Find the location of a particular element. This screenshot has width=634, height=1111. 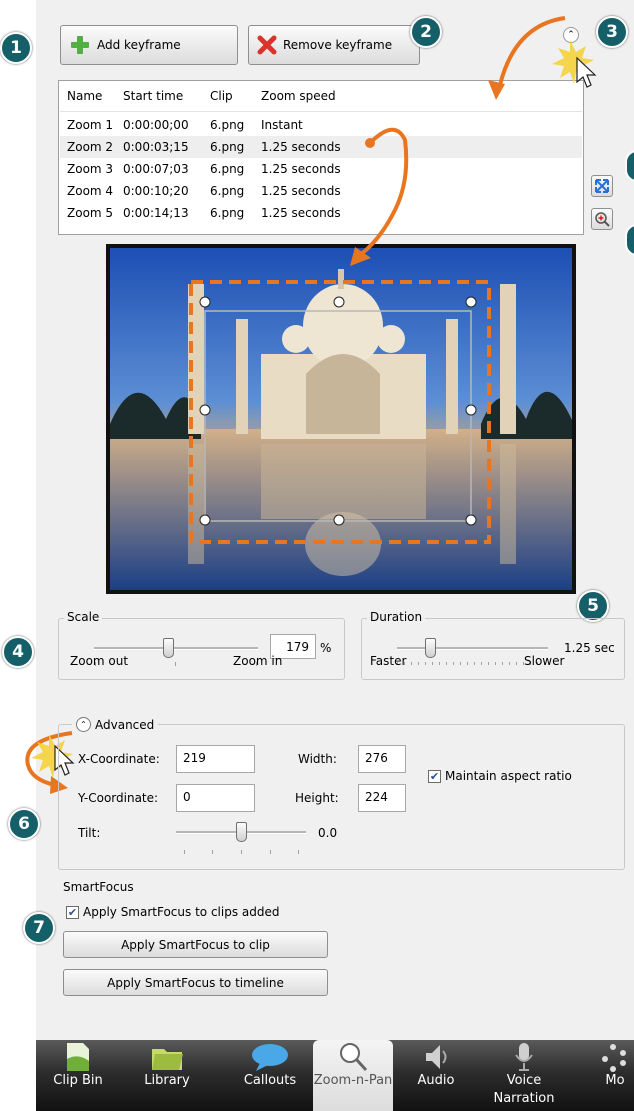

tab-label: Library is located at coordinates (167, 1080).